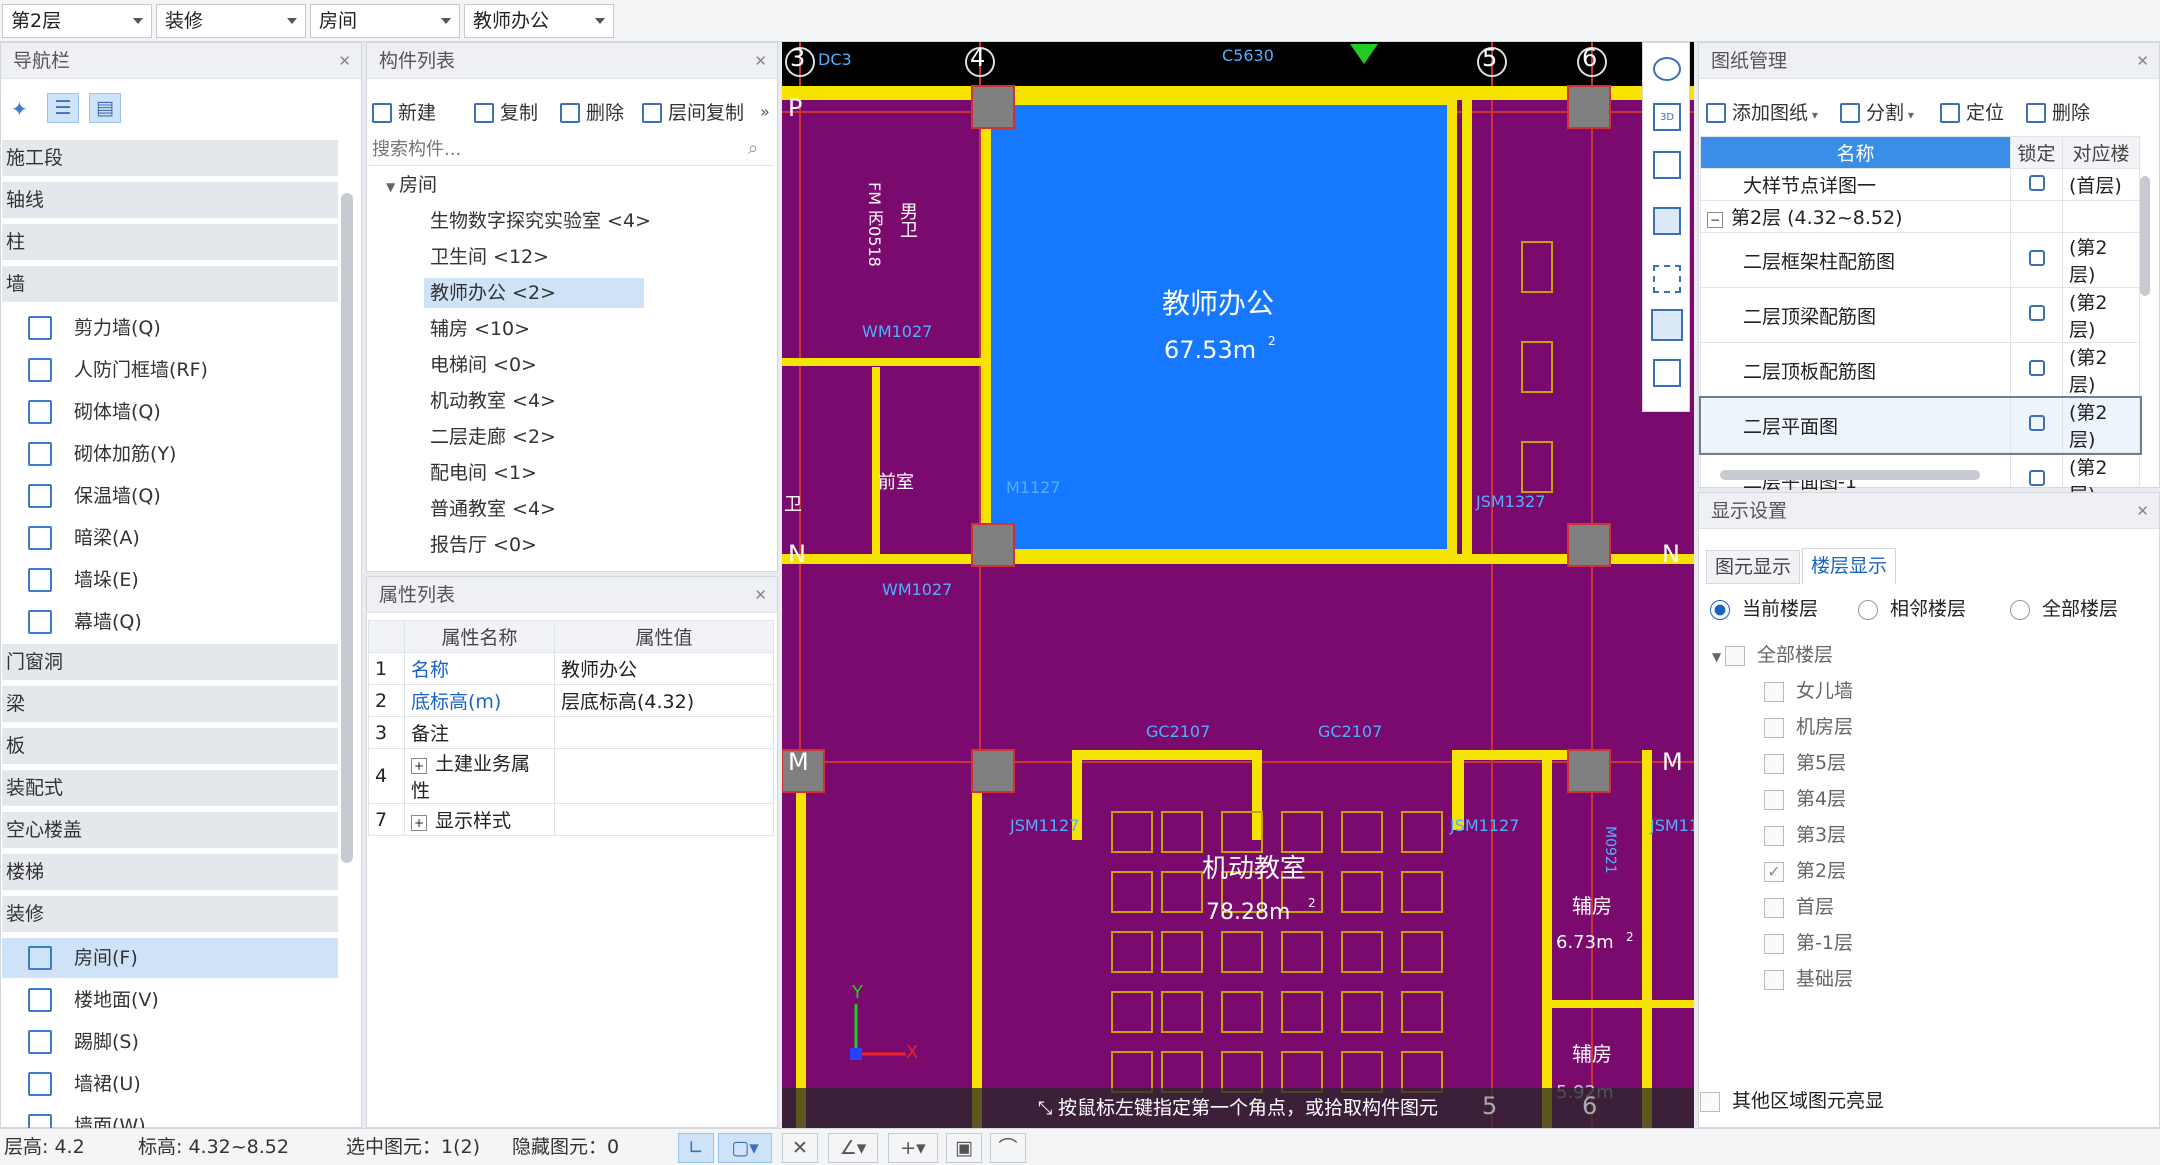  What do you see at coordinates (1808, 977) in the screenshot?
I see `floor-checkbox: 基础层` at bounding box center [1808, 977].